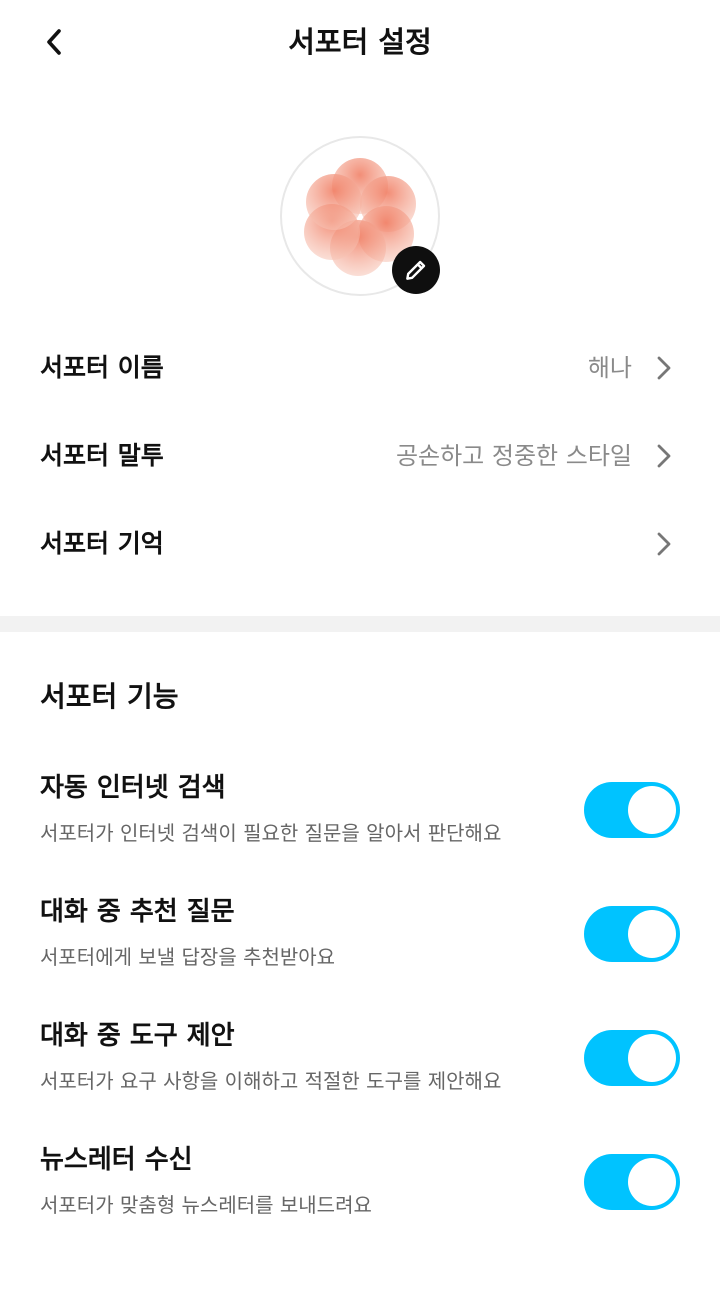 The image size is (720, 1312). I want to click on page-title: 서포터 설정, so click(360, 42).